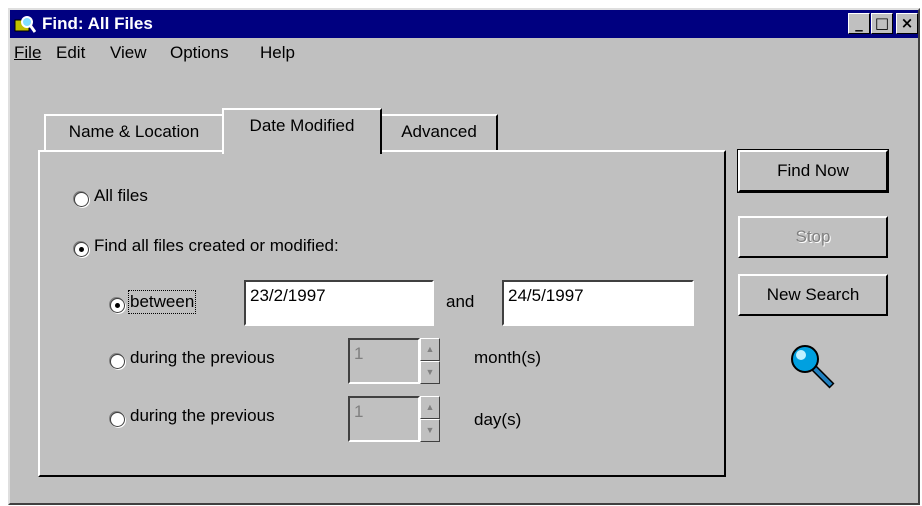  Describe the element at coordinates (460, 301) in the screenshot. I see `and-label: and` at that location.